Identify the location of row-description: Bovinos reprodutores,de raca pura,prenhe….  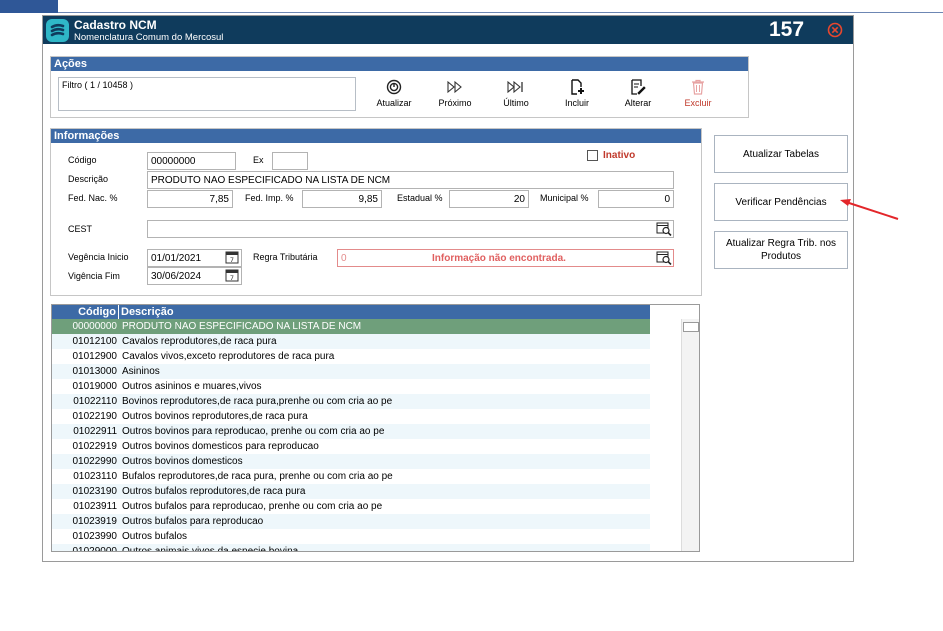
(257, 401).